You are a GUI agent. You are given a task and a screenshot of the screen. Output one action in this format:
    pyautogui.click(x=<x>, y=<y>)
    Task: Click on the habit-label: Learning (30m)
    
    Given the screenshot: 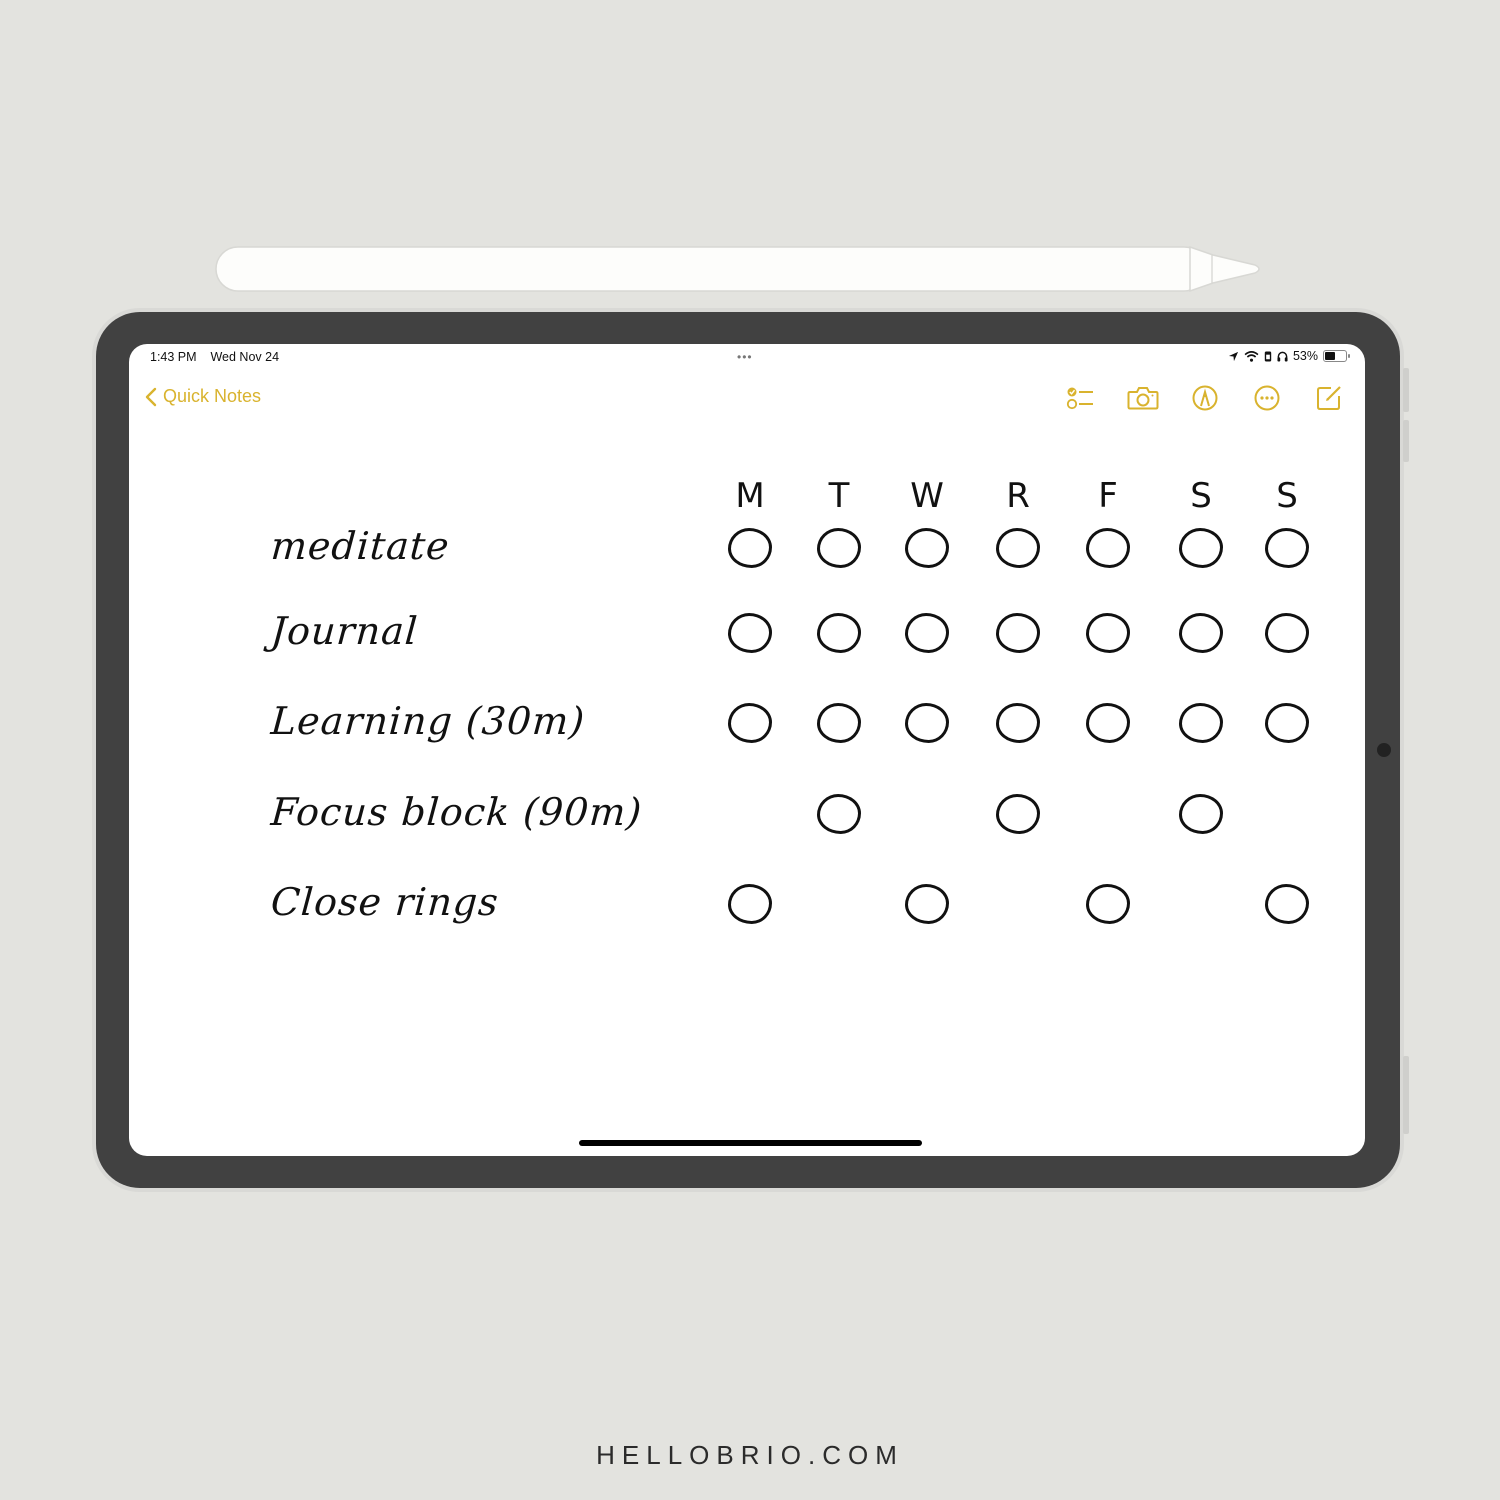 What is the action you would take?
    pyautogui.click(x=428, y=721)
    